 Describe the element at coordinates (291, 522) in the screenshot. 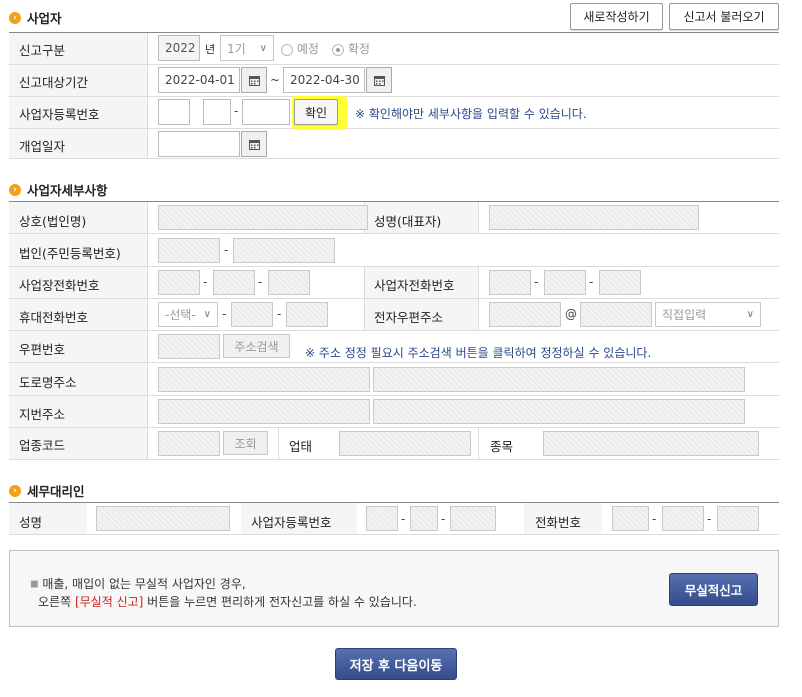

I see `label-agent-reg-no: 사업자등록번호` at that location.